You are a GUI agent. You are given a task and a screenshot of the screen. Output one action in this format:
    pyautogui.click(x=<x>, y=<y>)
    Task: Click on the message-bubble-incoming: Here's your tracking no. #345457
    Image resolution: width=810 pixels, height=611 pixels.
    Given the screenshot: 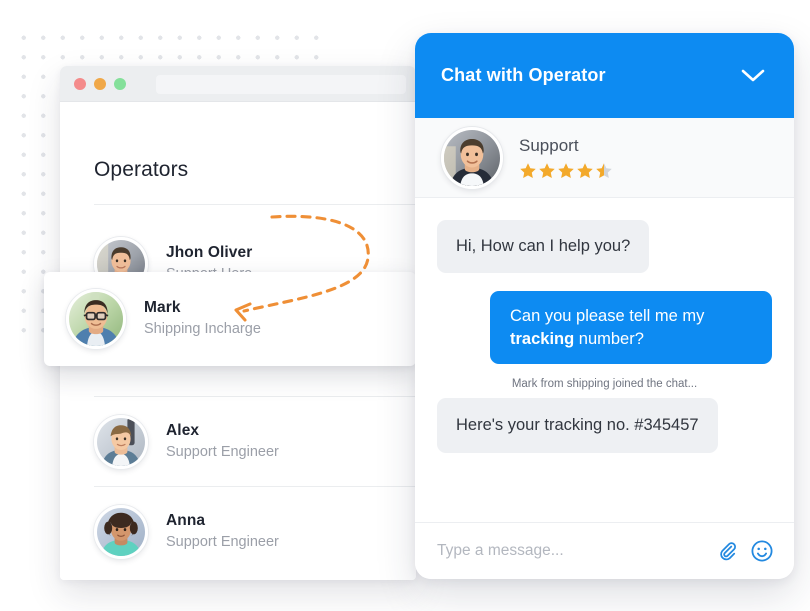 What is the action you would take?
    pyautogui.click(x=577, y=426)
    